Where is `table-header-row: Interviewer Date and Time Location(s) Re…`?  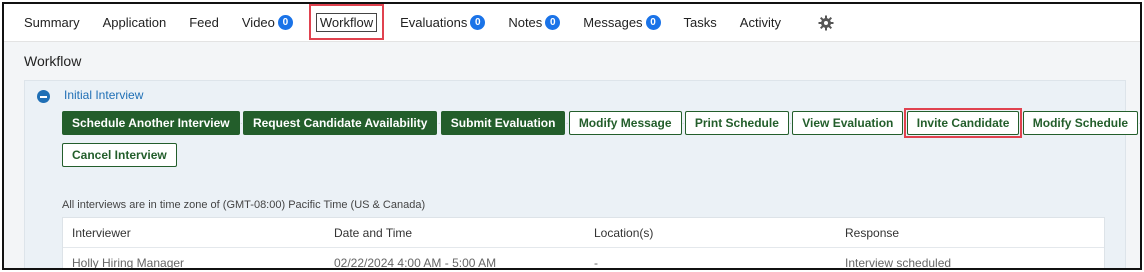 table-header-row: Interviewer Date and Time Location(s) Re… is located at coordinates (583, 233).